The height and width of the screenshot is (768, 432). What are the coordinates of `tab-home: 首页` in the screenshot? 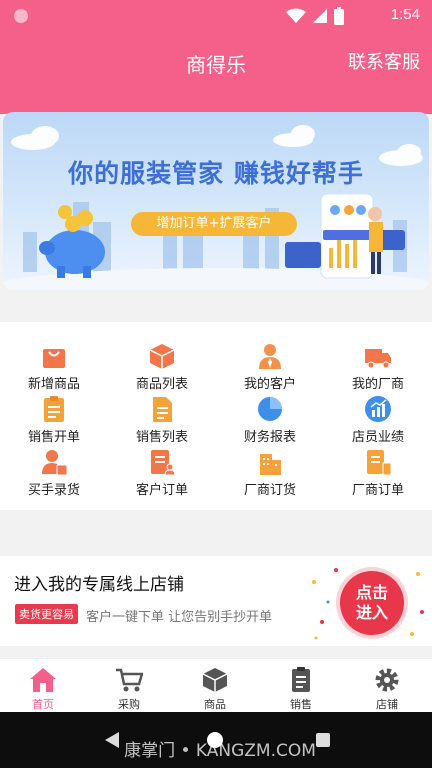 It's located at (43, 689).